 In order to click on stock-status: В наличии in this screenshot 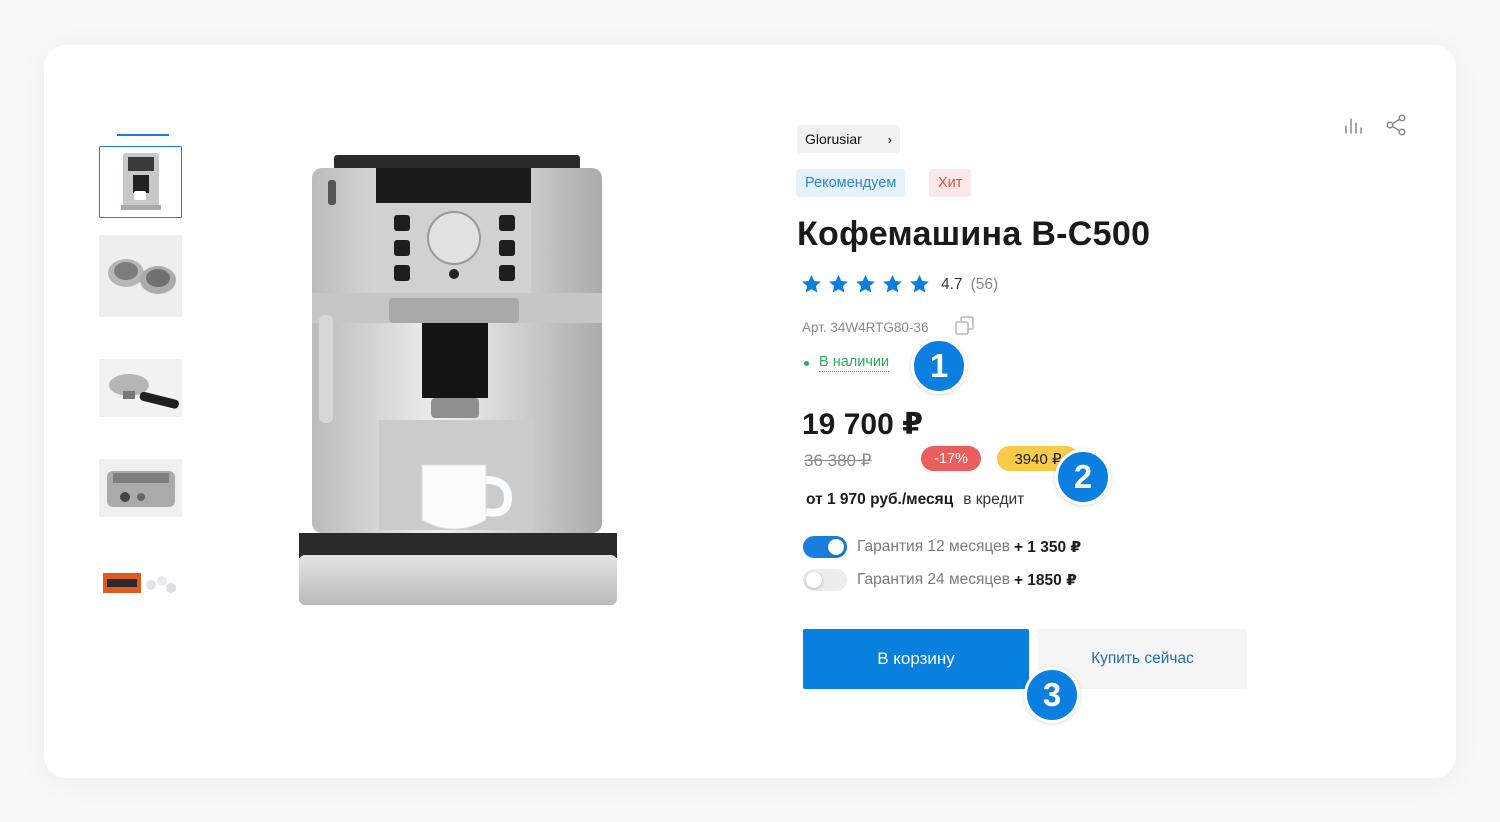, I will do `click(847, 363)`.